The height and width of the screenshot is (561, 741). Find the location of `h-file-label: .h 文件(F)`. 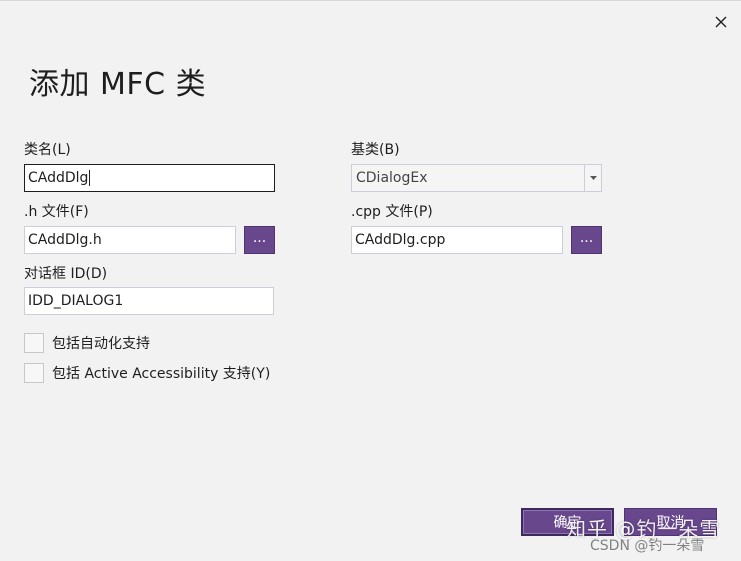

h-file-label: .h 文件(F) is located at coordinates (56, 212).